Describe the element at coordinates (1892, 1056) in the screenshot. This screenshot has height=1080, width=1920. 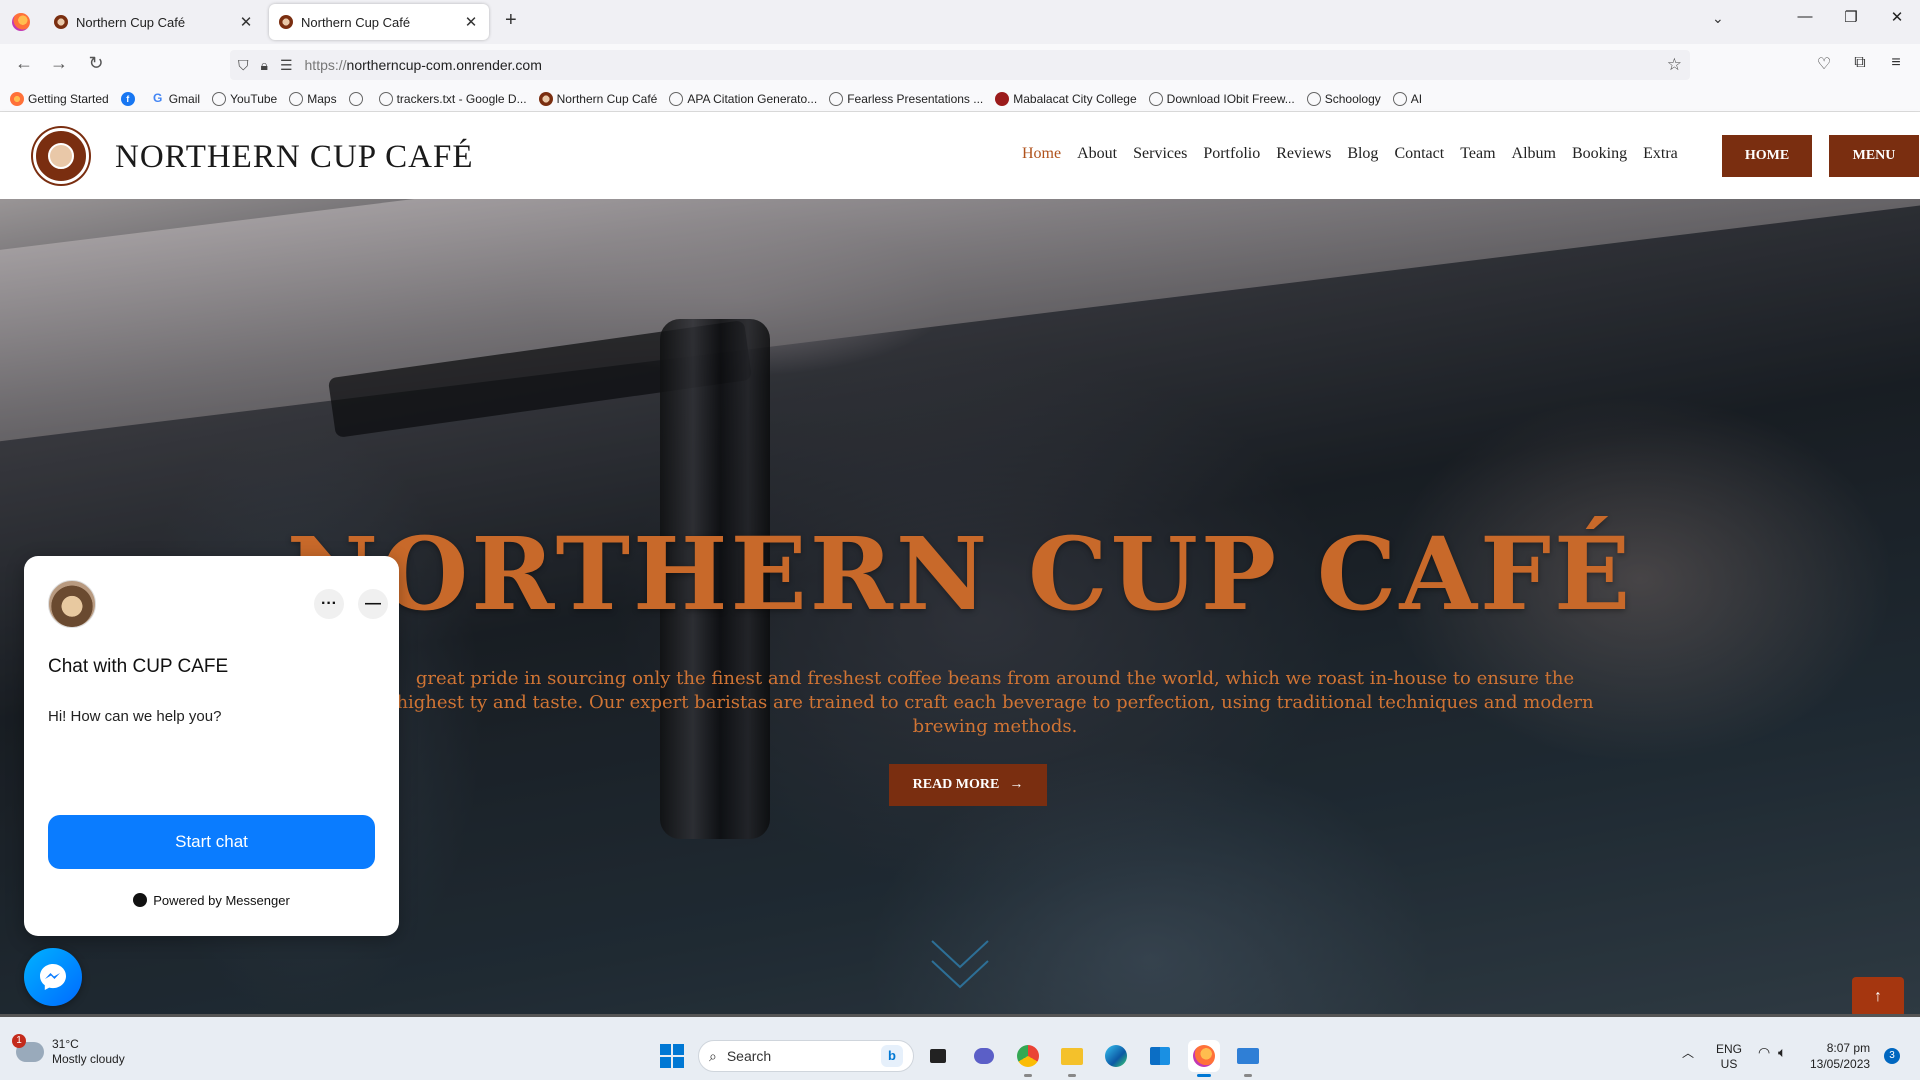
I see `notification-count-badge: 3` at that location.